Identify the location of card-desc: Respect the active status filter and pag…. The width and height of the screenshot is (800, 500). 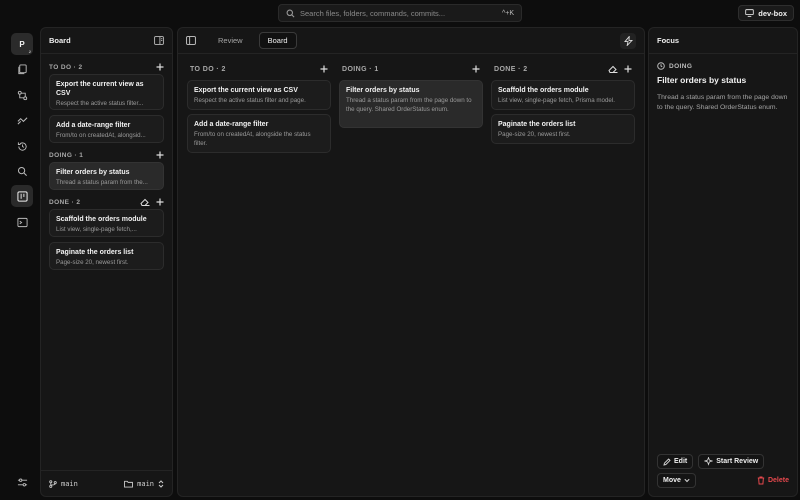
(250, 100).